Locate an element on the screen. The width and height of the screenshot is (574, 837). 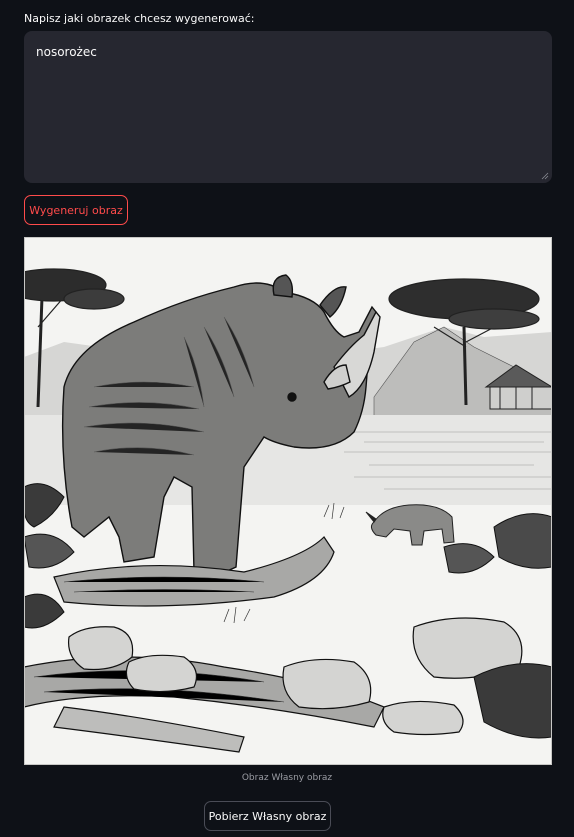
prompt-label: Napisz jaki obrazek chcesz wygenerować: is located at coordinates (139, 18).